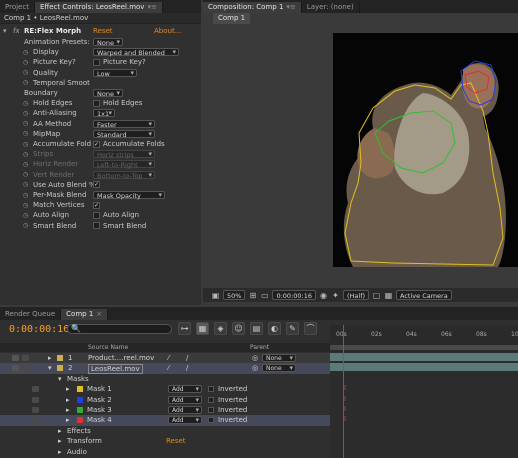  What do you see at coordinates (136, 52) in the screenshot?
I see `param-dropdown-display: Warped and Blended` at bounding box center [136, 52].